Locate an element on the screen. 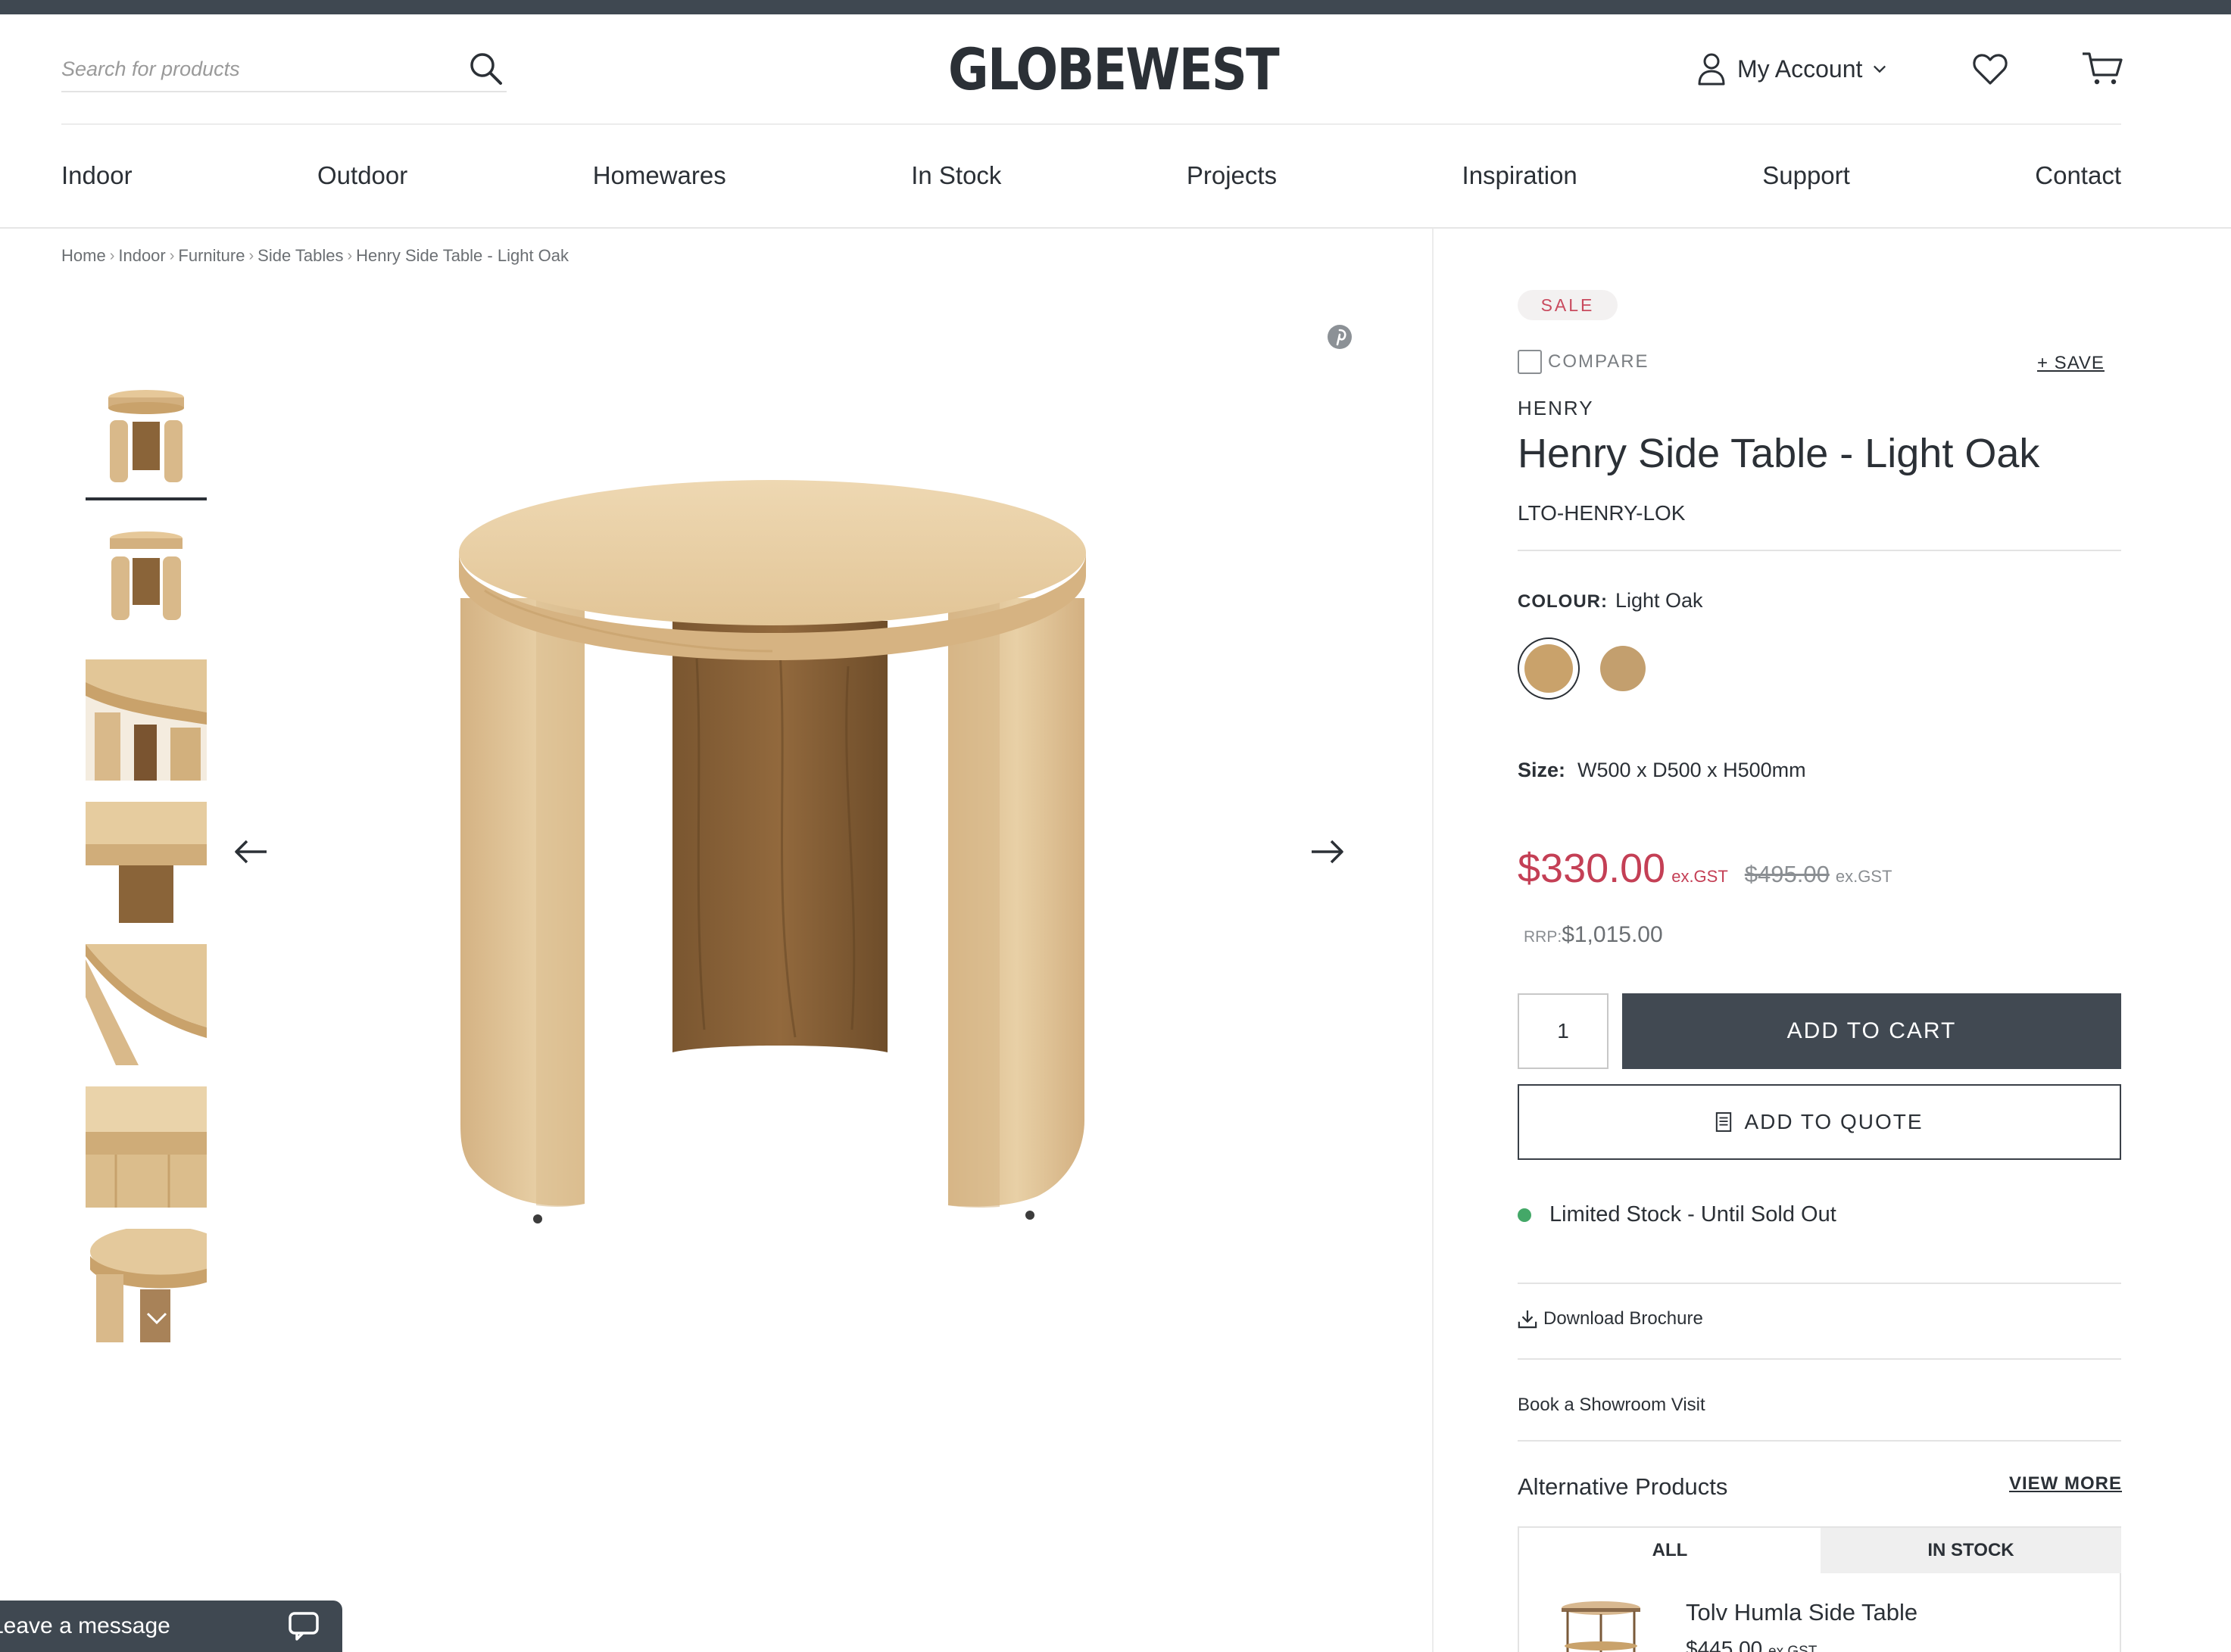 Image resolution: width=2231 pixels, height=1652 pixels. my-account-label: My Account is located at coordinates (1800, 69).